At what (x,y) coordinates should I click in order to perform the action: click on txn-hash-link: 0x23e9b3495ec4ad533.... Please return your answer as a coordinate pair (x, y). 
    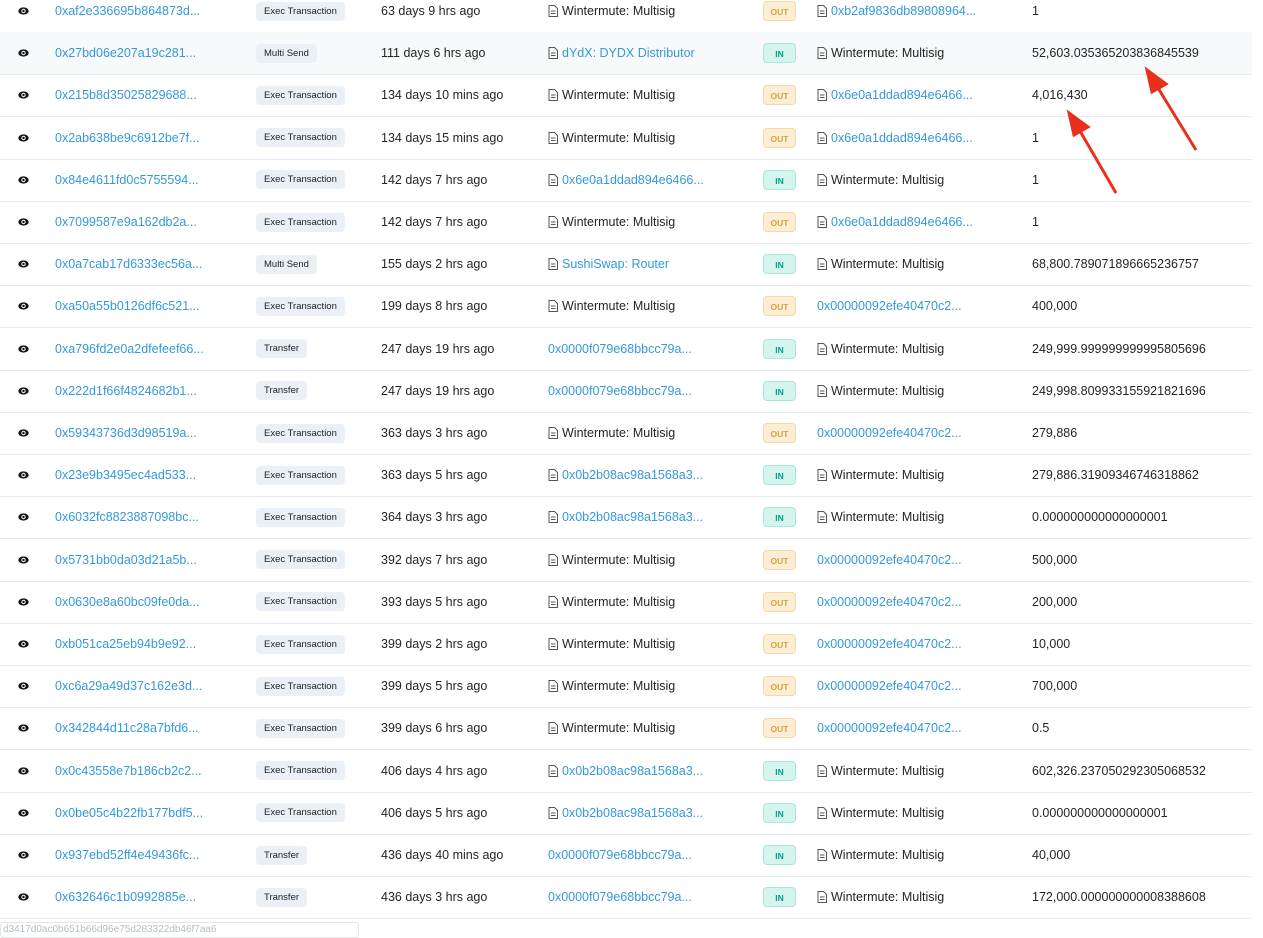
    Looking at the image, I should click on (125, 475).